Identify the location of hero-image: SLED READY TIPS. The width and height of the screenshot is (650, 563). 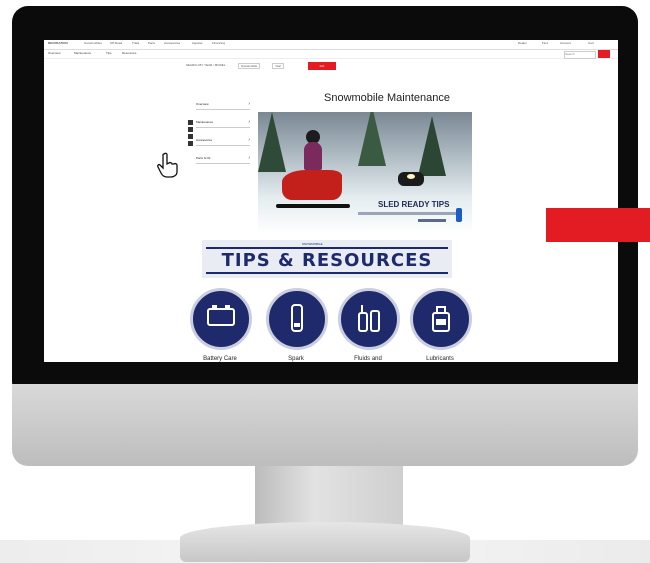
(365, 173).